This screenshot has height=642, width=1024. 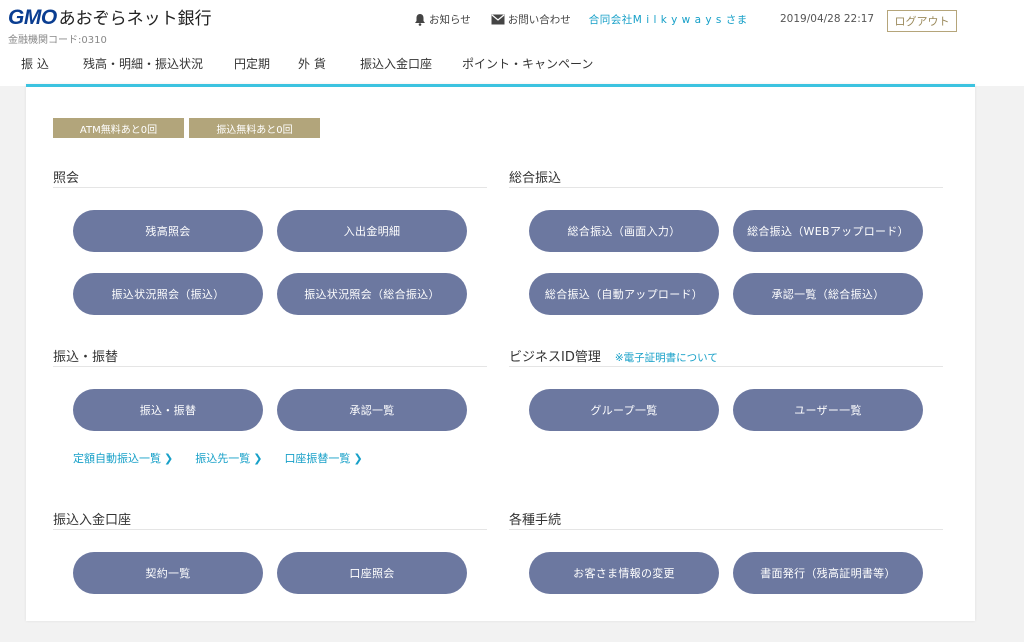 What do you see at coordinates (828, 231) in the screenshot?
I see `bulk-transfer-web-upload-button: 総合振込（WEBアップロード）` at bounding box center [828, 231].